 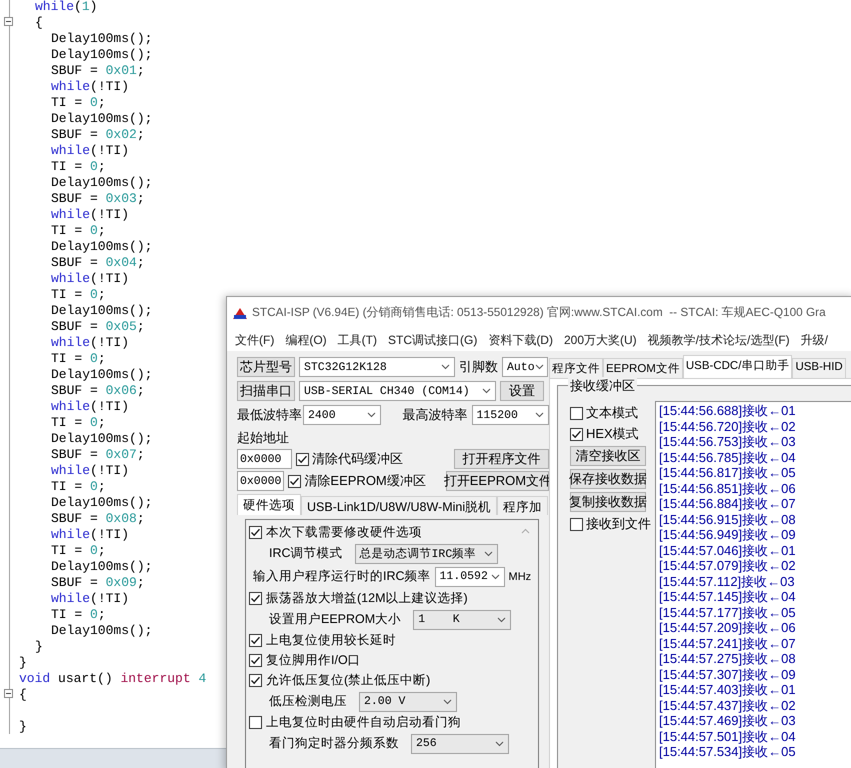 I want to click on pins-select: Auto, so click(x=525, y=367).